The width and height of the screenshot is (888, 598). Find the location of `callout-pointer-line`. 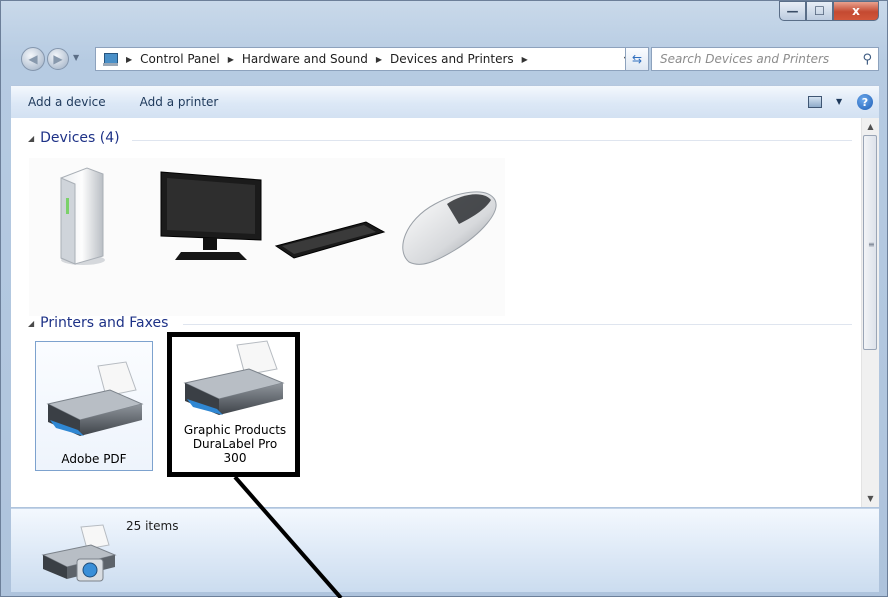

callout-pointer-line is located at coordinates (288, 536).